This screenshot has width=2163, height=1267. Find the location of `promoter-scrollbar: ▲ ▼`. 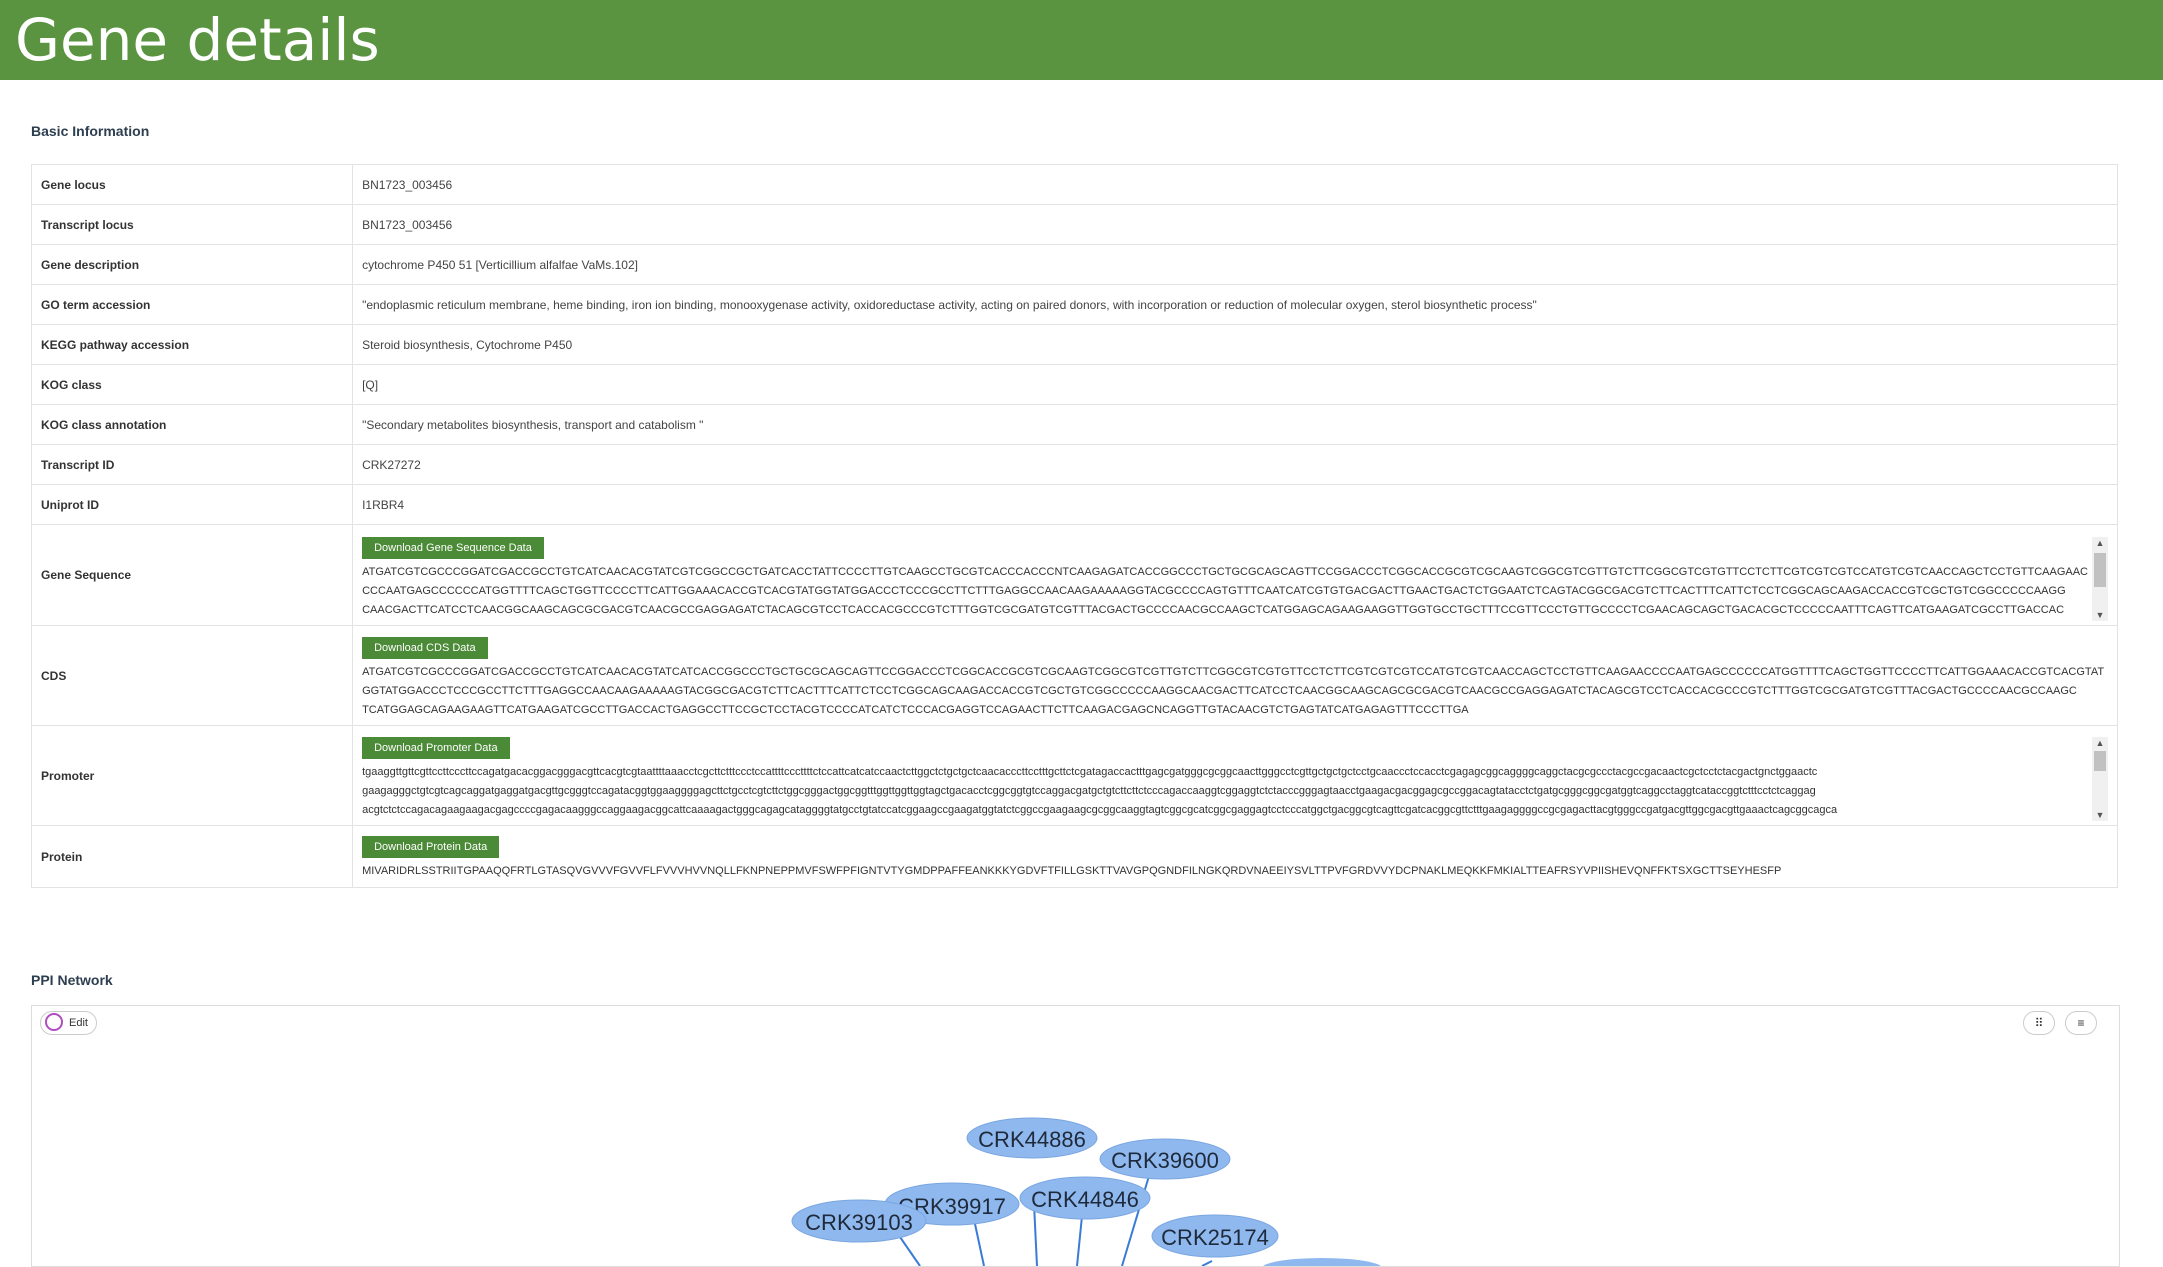

promoter-scrollbar: ▲ ▼ is located at coordinates (2100, 779).